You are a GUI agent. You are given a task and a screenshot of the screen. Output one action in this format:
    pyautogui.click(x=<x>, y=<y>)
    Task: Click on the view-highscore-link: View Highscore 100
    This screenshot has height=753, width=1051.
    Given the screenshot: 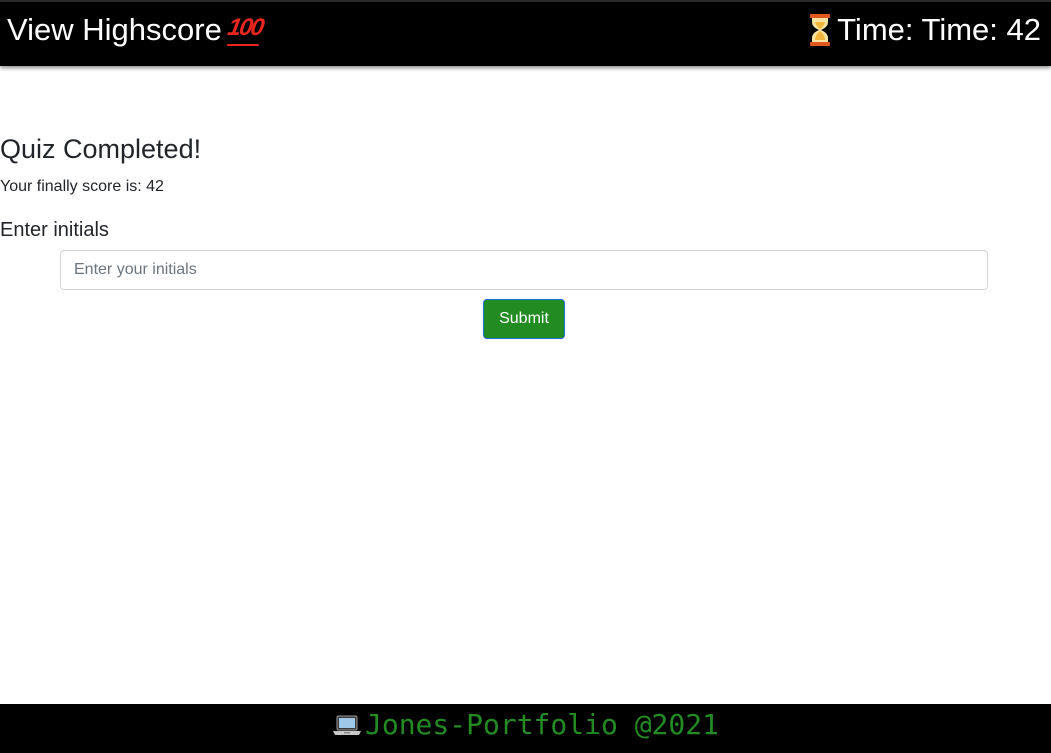 What is the action you would take?
    pyautogui.click(x=136, y=29)
    